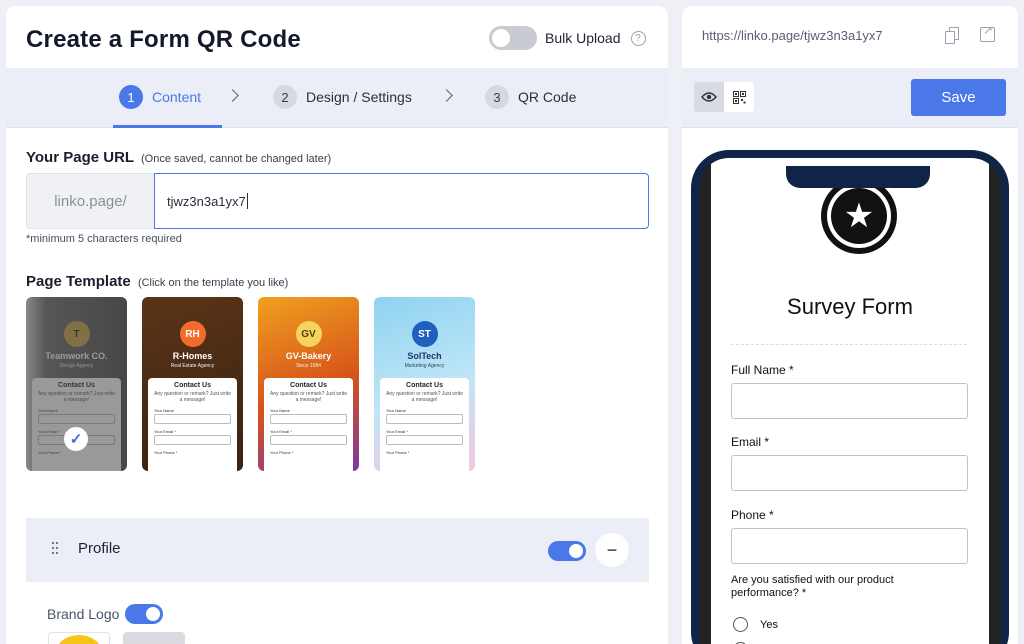 The height and width of the screenshot is (644, 1024). I want to click on eye-icon, so click(709, 97).